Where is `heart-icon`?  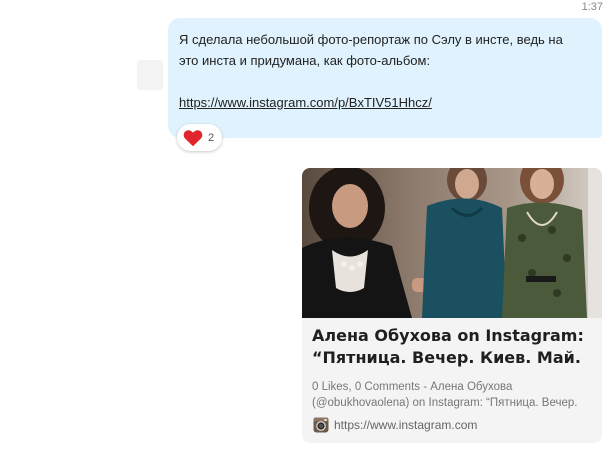 heart-icon is located at coordinates (193, 137).